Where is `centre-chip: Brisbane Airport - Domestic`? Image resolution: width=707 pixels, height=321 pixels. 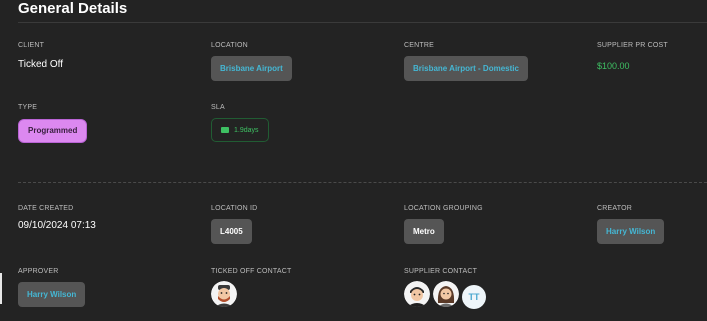
centre-chip: Brisbane Airport - Domestic is located at coordinates (466, 68).